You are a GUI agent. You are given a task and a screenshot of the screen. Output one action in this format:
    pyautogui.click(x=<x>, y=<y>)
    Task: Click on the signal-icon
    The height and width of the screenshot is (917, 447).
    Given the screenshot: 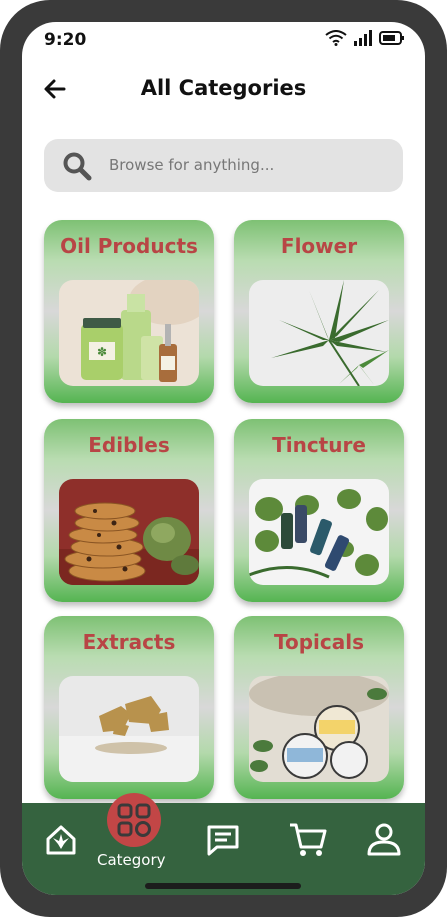 What is the action you would take?
    pyautogui.click(x=363, y=38)
    